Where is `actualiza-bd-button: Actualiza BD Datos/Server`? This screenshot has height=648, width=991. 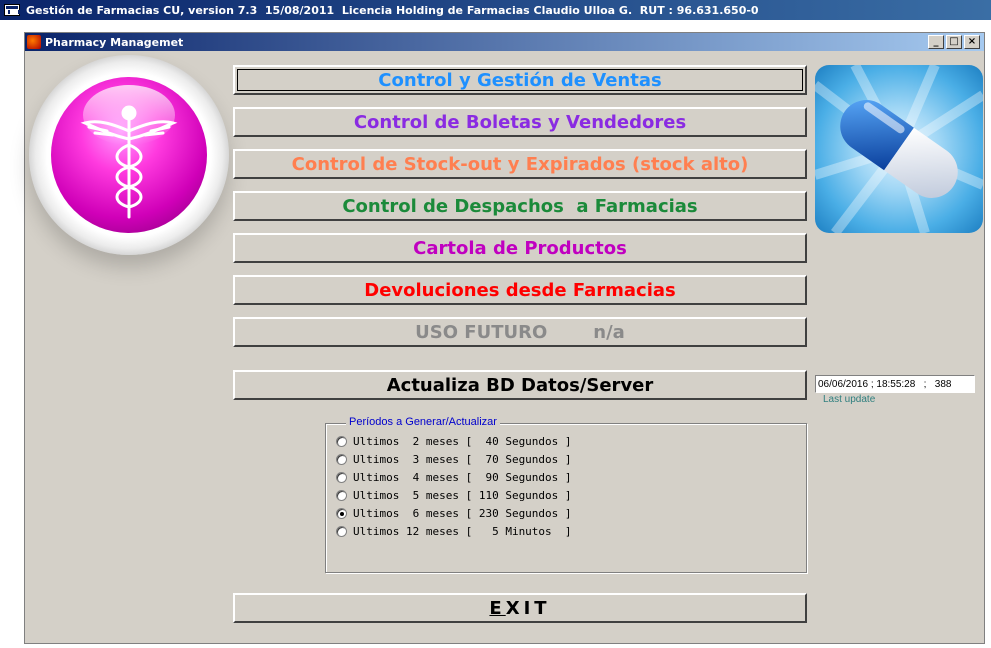 actualiza-bd-button: Actualiza BD Datos/Server is located at coordinates (520, 385).